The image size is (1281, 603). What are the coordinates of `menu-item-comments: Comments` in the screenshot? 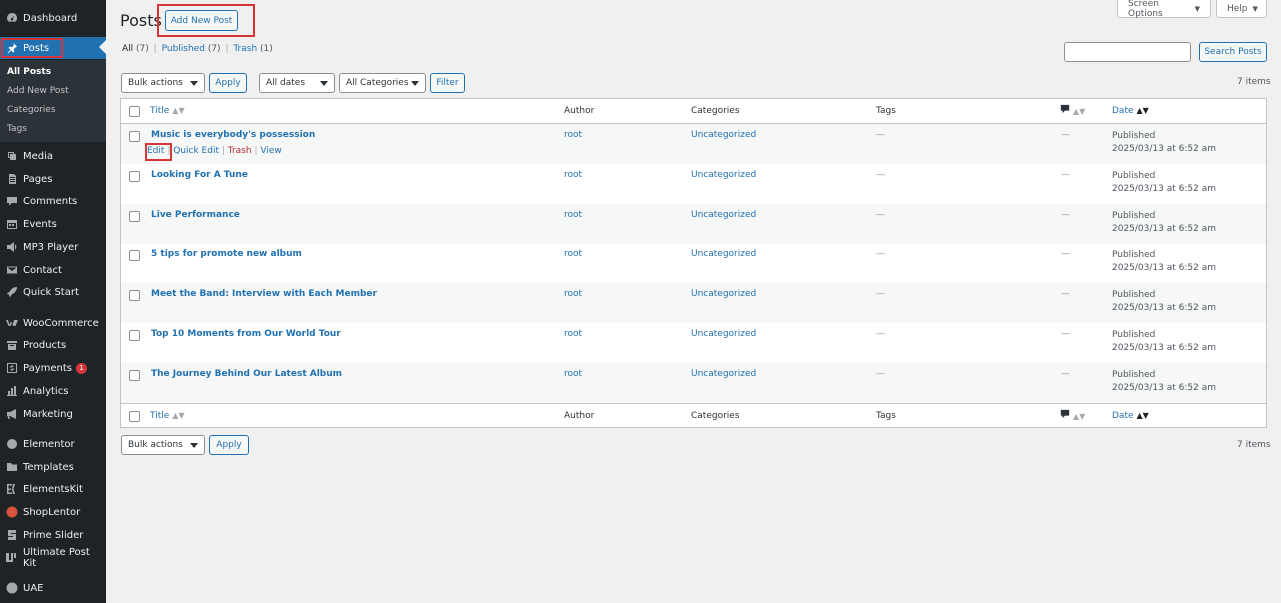 It's located at (53, 201).